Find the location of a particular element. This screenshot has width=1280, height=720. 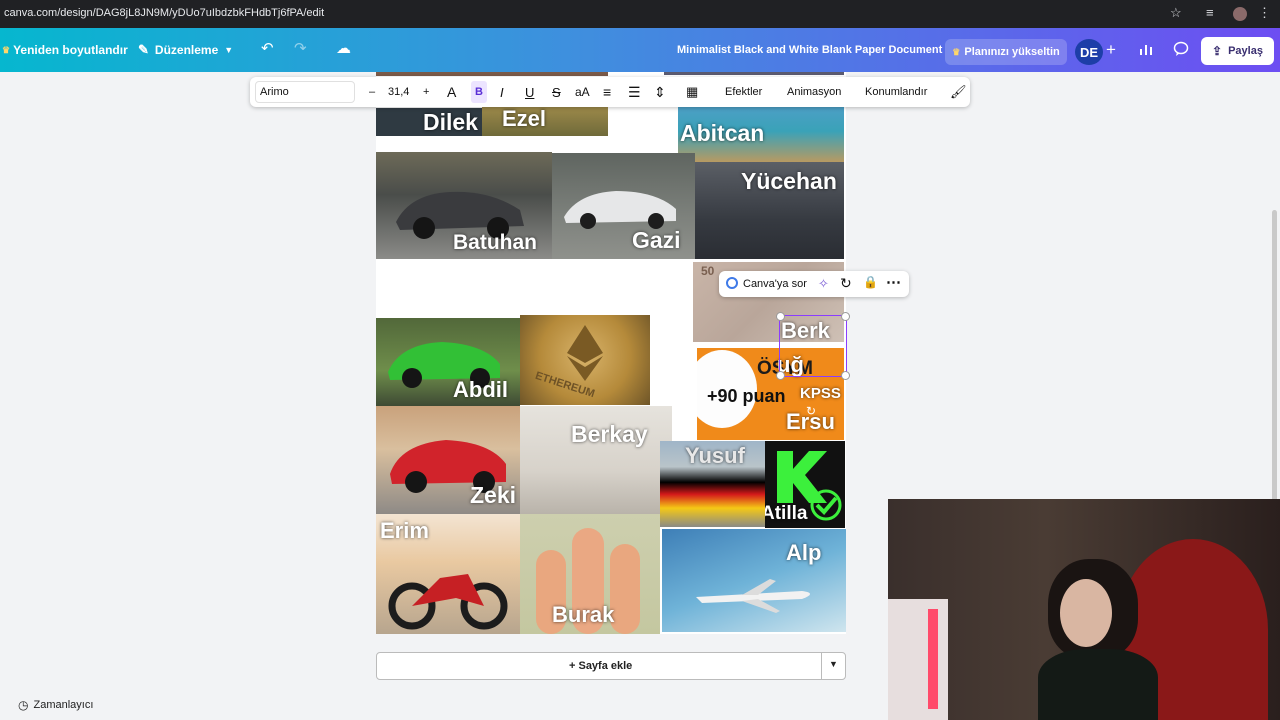

divider is located at coordinates (821, 666).